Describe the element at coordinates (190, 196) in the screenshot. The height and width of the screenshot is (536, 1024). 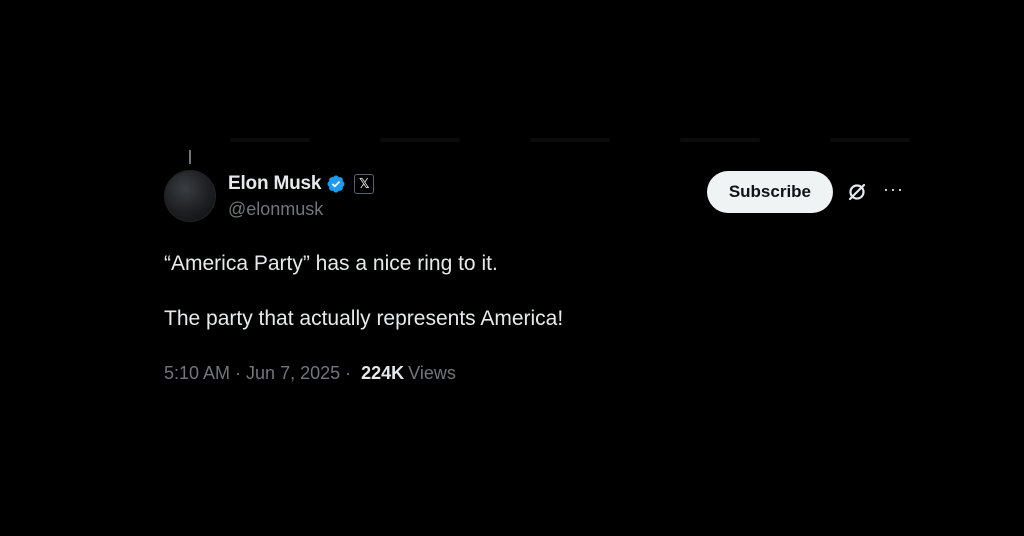
I see `avatar` at that location.